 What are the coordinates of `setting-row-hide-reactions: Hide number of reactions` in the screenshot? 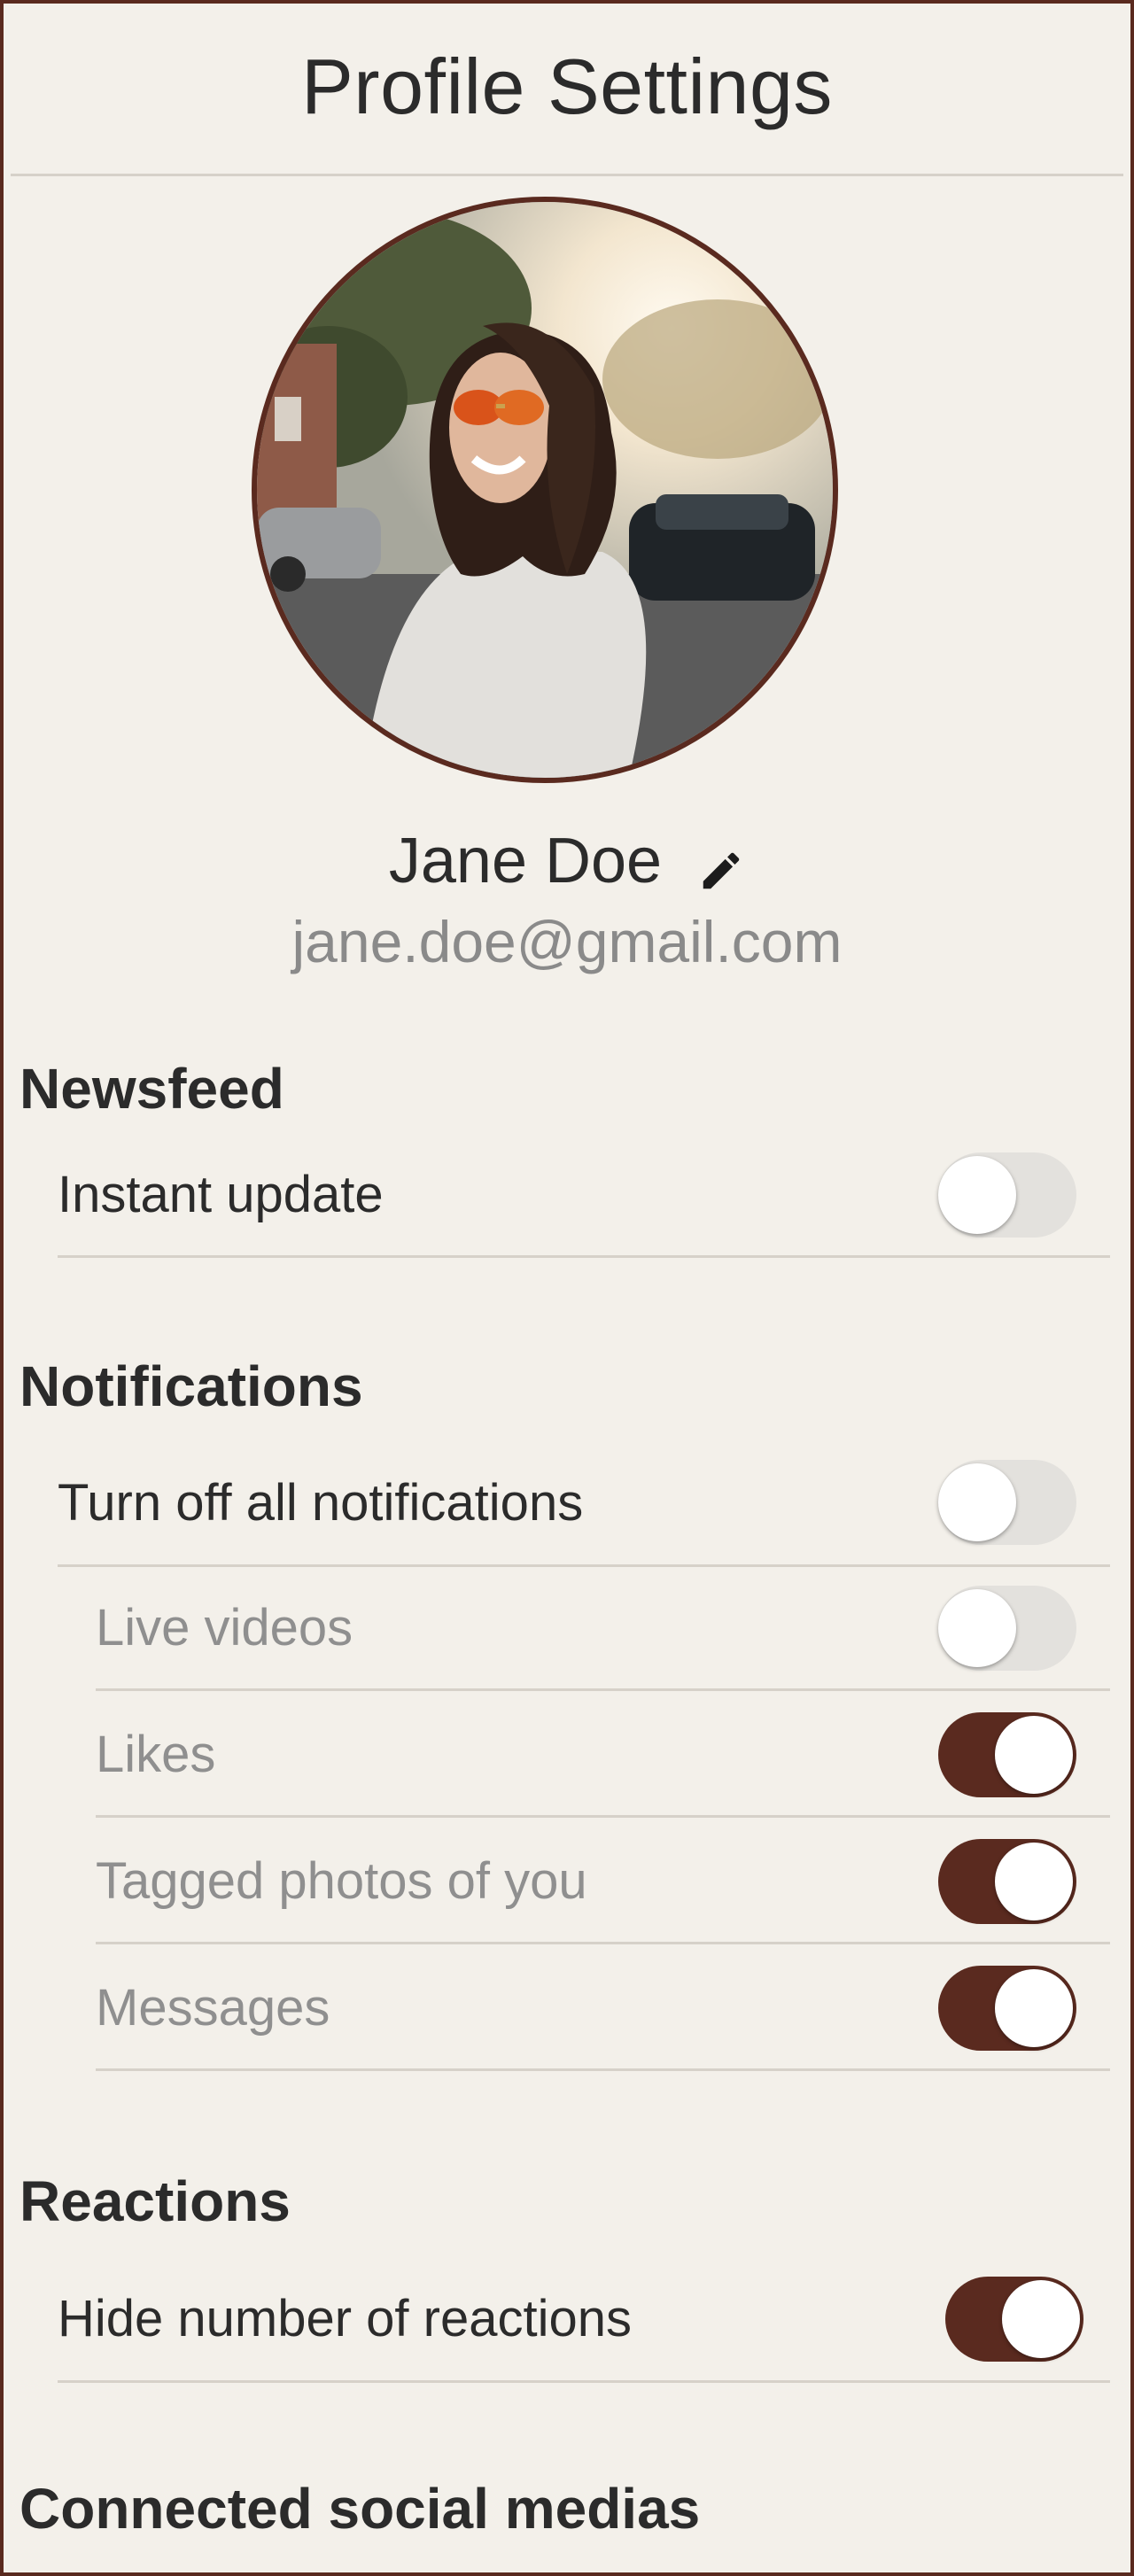 It's located at (584, 2320).